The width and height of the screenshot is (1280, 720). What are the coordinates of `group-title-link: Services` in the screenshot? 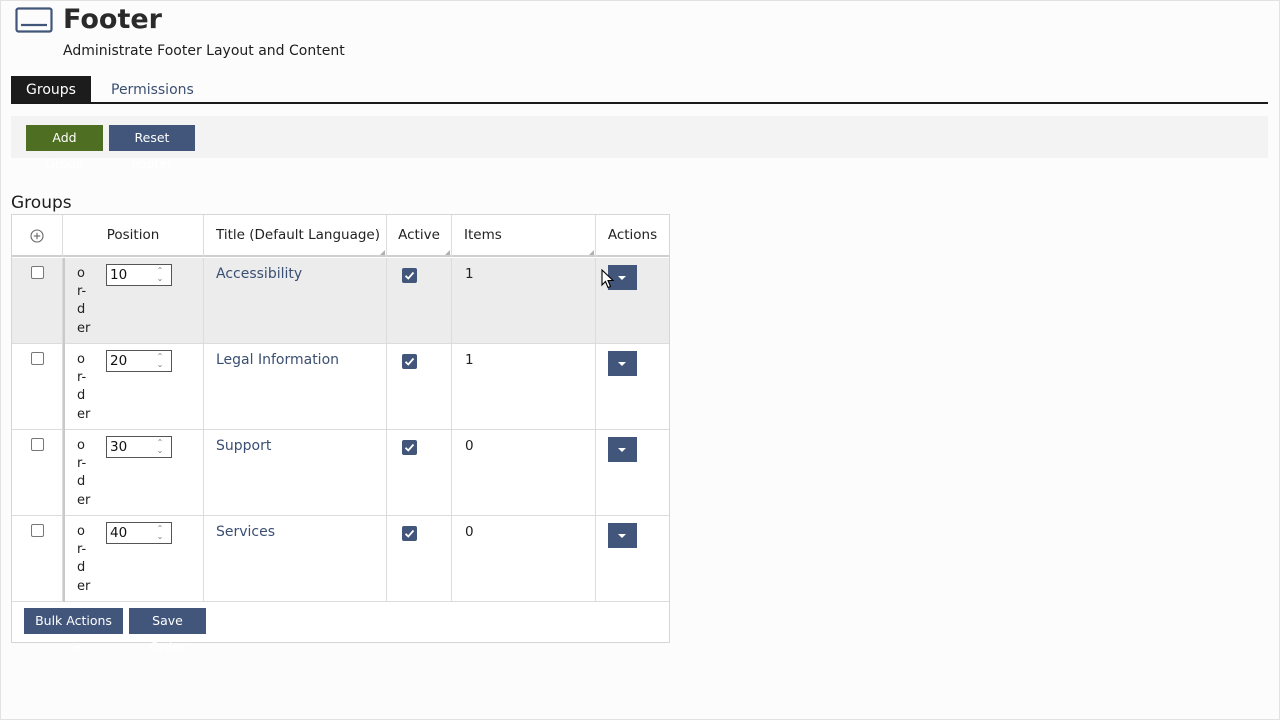 It's located at (245, 532).